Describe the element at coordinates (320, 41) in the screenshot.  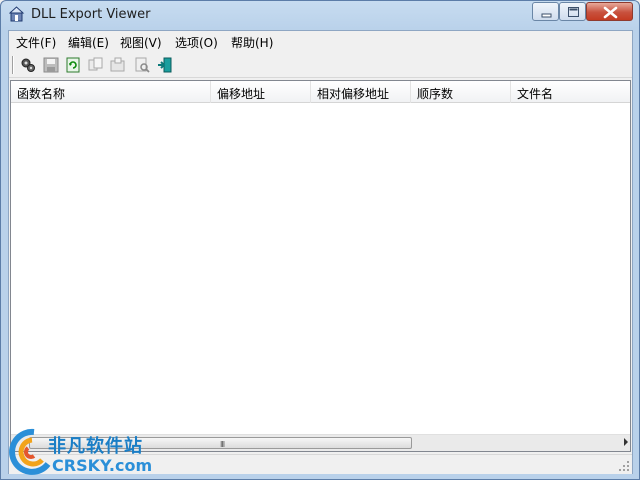
I see `menu-bar: 文件(F) 编辑(E) 视图(V) 选项(O) 帮助(H)` at that location.